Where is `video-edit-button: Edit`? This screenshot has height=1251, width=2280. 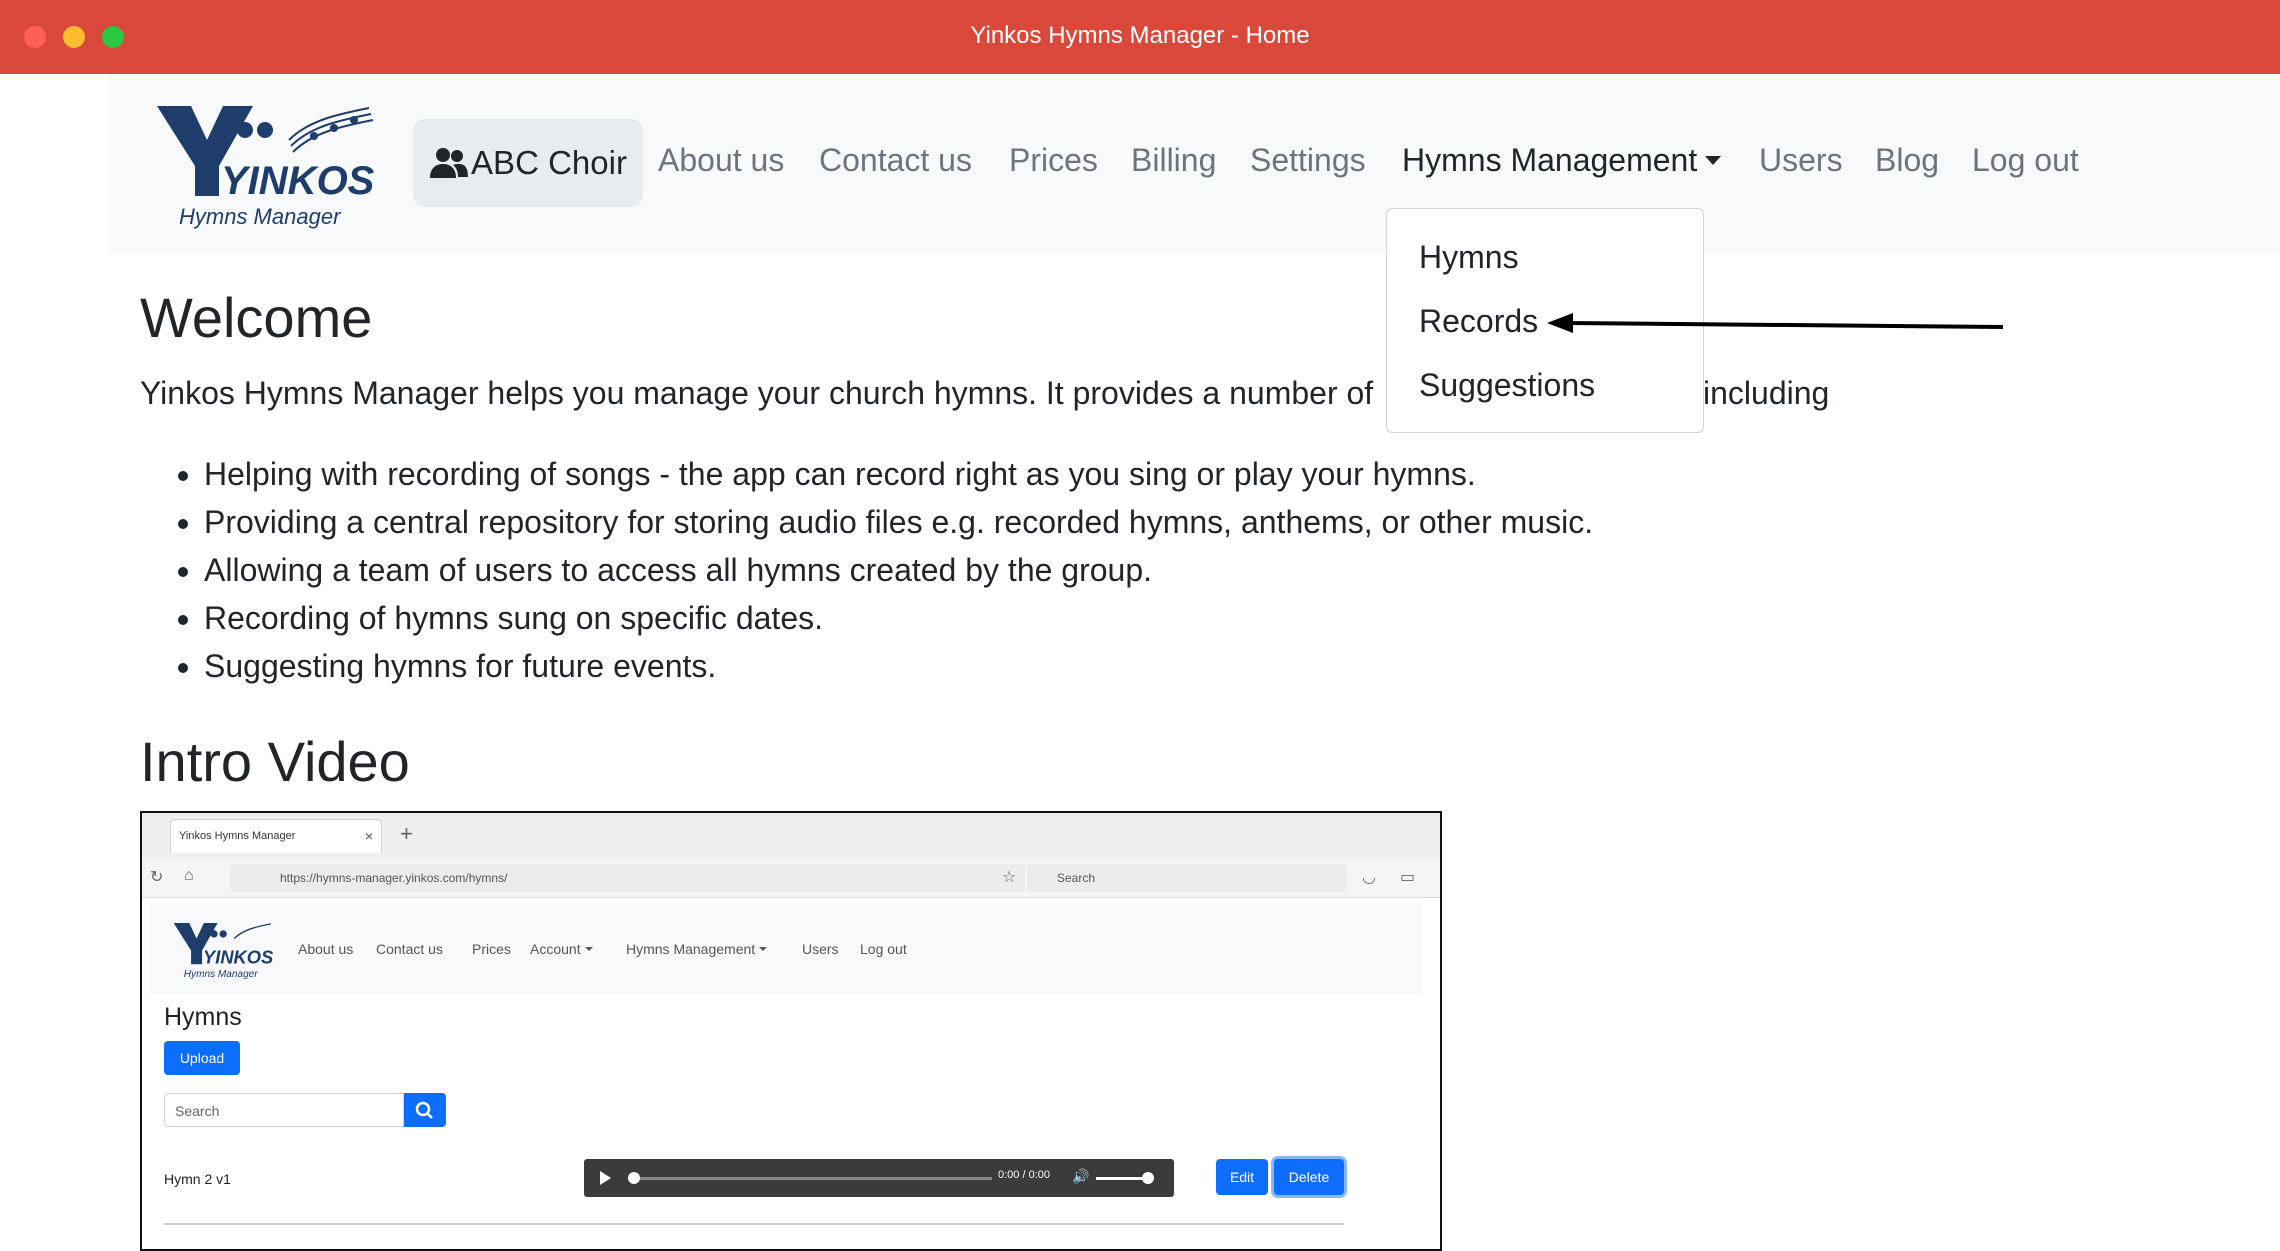
video-edit-button: Edit is located at coordinates (1242, 1177).